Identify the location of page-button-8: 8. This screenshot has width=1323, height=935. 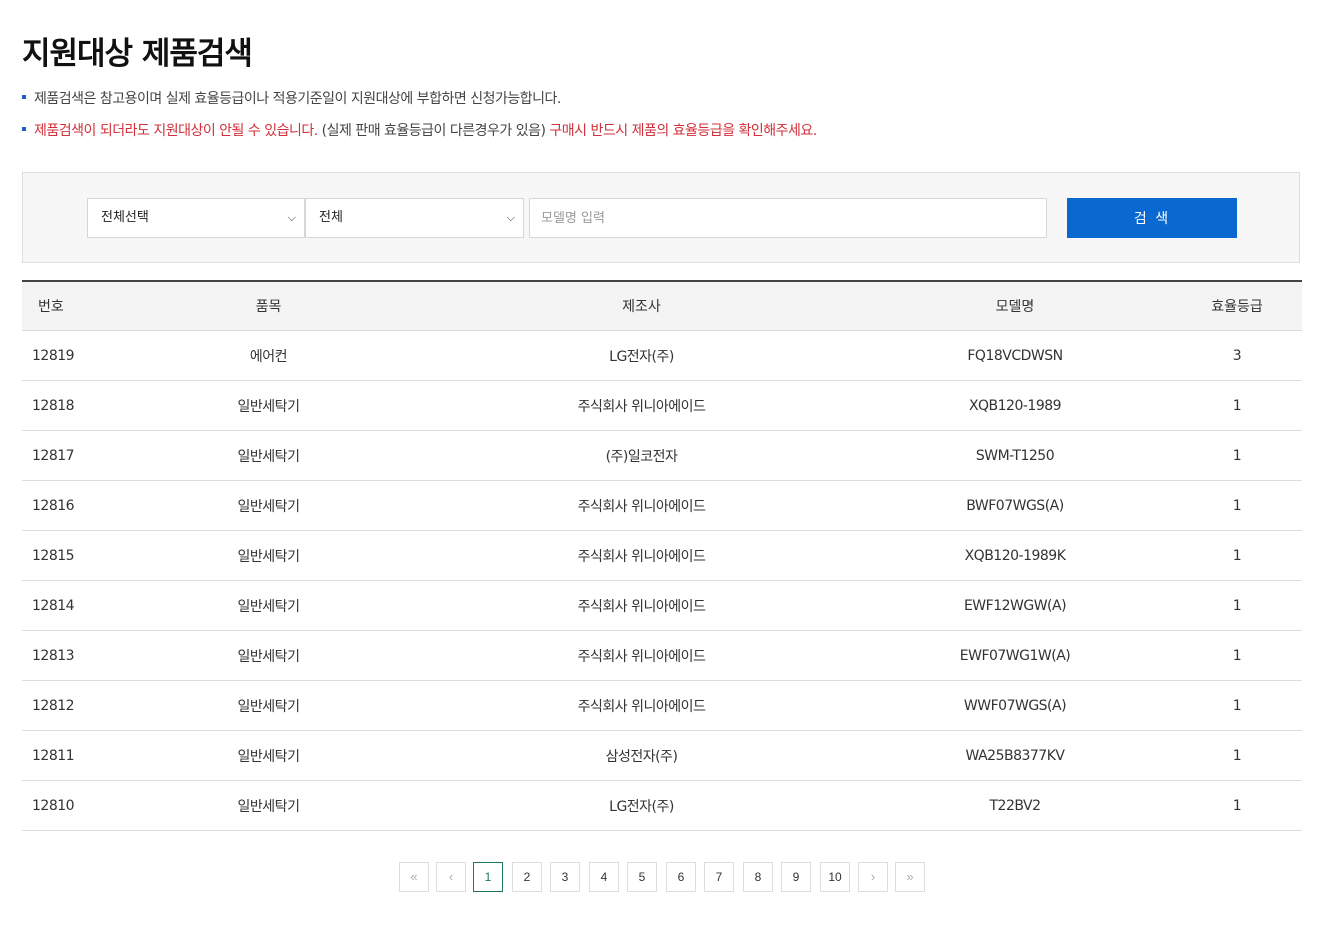
(758, 877).